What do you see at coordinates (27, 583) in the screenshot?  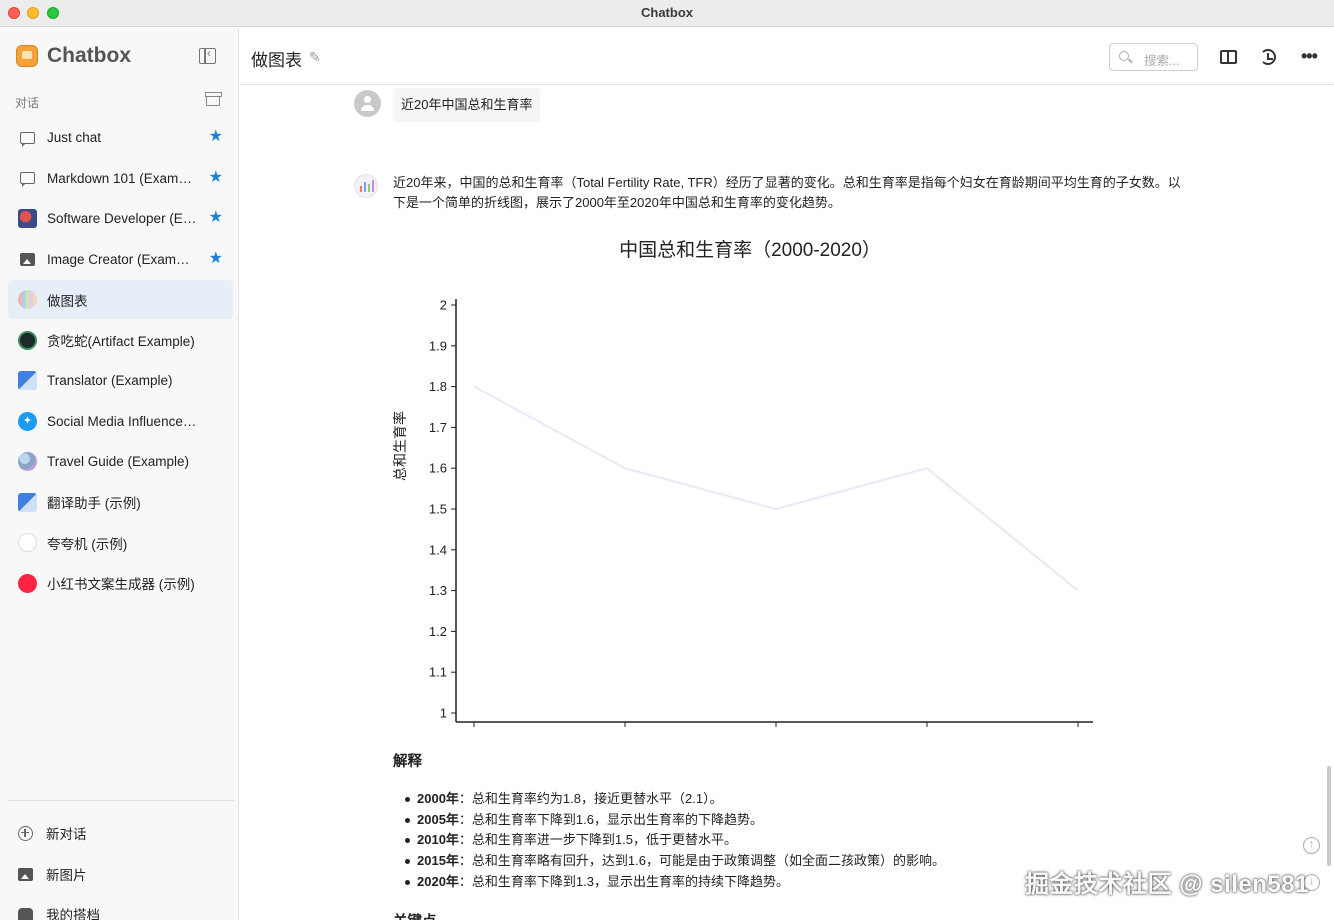 I see `xiaohongshu-icon` at bounding box center [27, 583].